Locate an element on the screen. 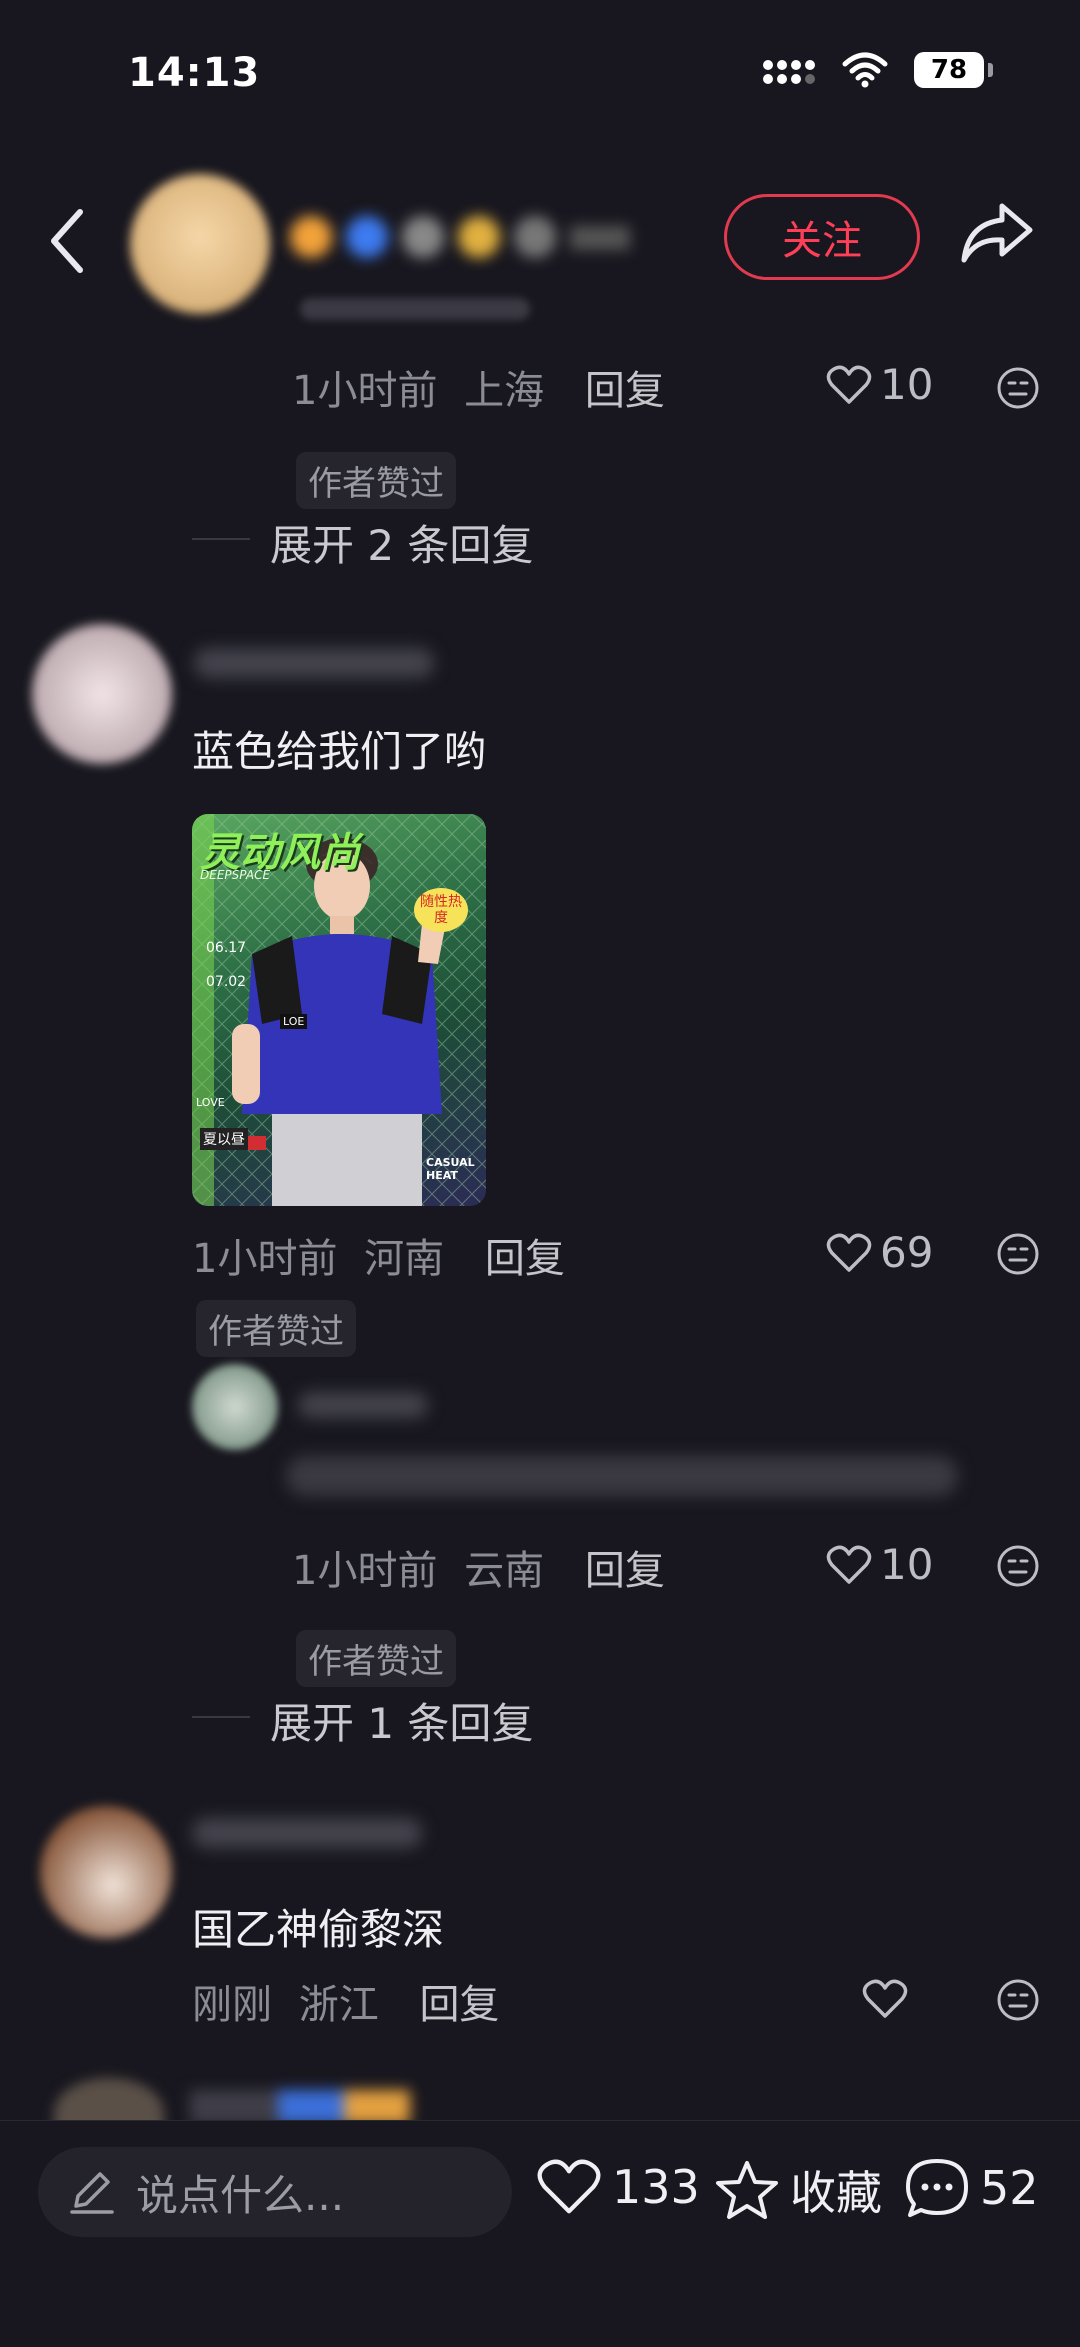  poster-brand: DEEPSPACE is located at coordinates (235, 875).